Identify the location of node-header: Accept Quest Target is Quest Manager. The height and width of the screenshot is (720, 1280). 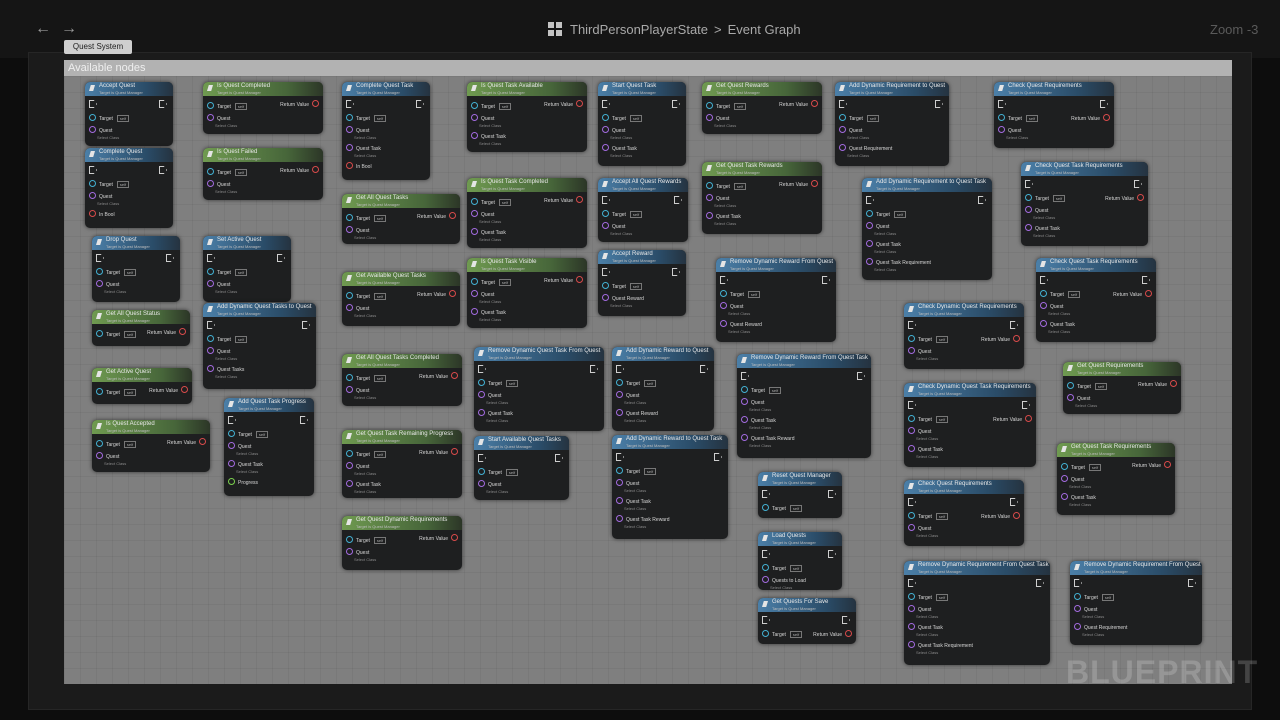
(129, 89).